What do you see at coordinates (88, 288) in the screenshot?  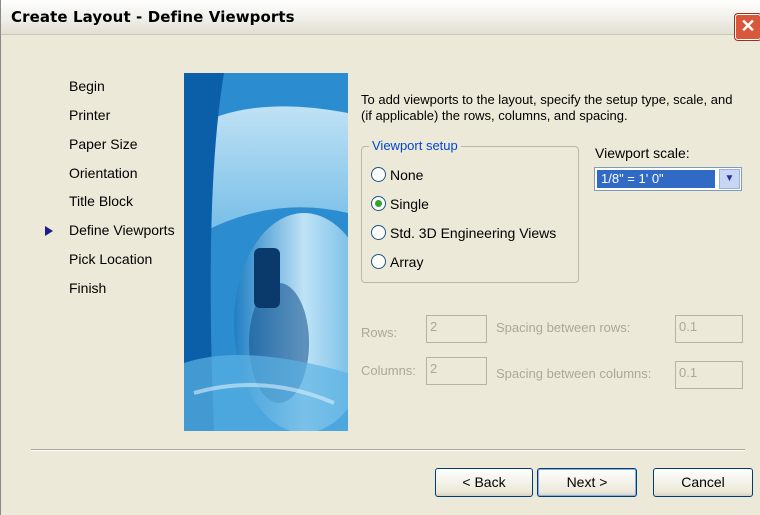 I see `step-finish: Finish` at bounding box center [88, 288].